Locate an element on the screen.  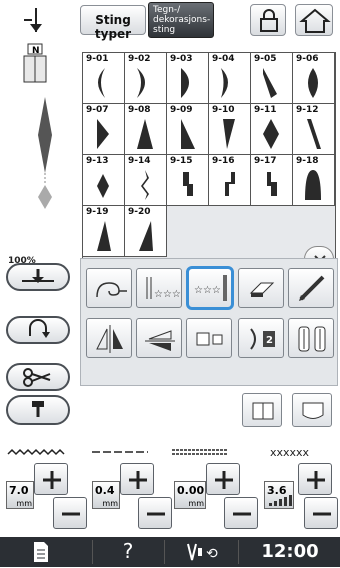
lr-shift-decrease-button is located at coordinates (241, 513).